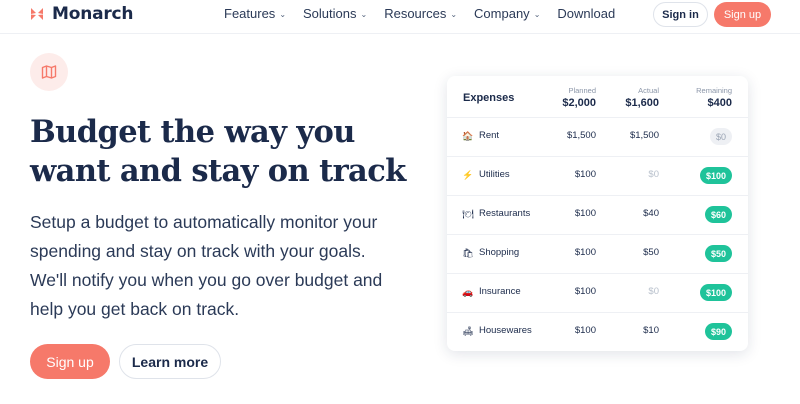  I want to click on remaining-pill: $90, so click(718, 331).